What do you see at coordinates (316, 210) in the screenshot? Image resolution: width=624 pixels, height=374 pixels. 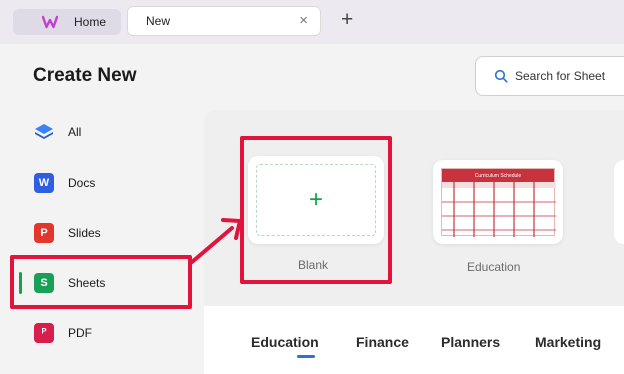 I see `blank-highlight-box` at bounding box center [316, 210].